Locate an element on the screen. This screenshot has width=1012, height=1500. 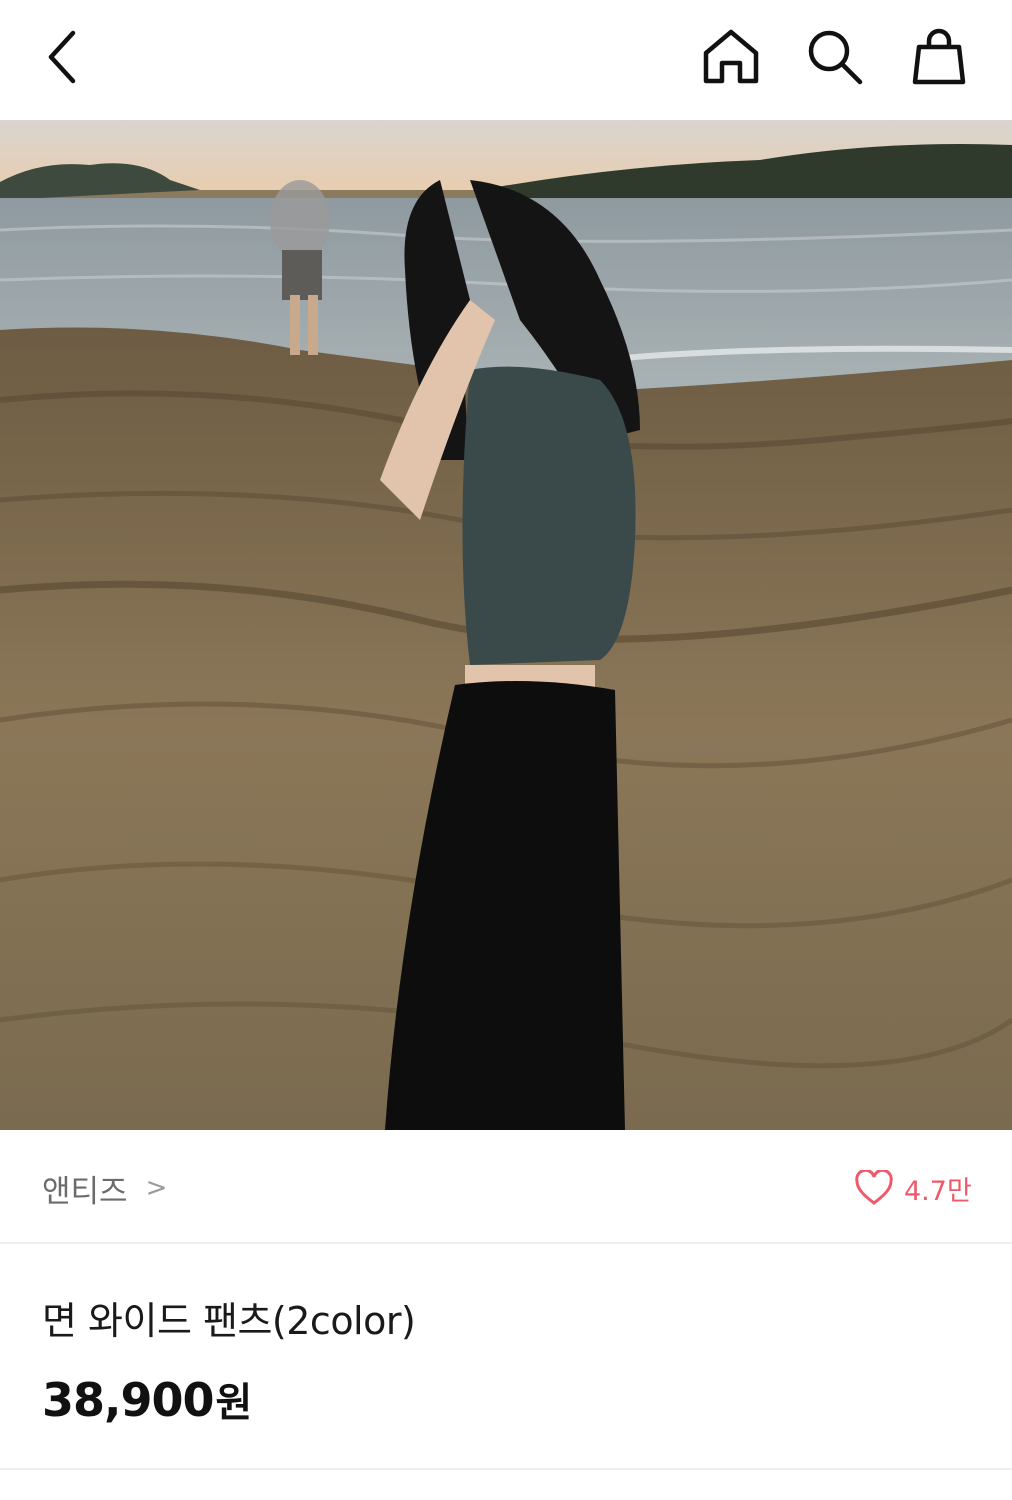
home-button is located at coordinates (731, 57).